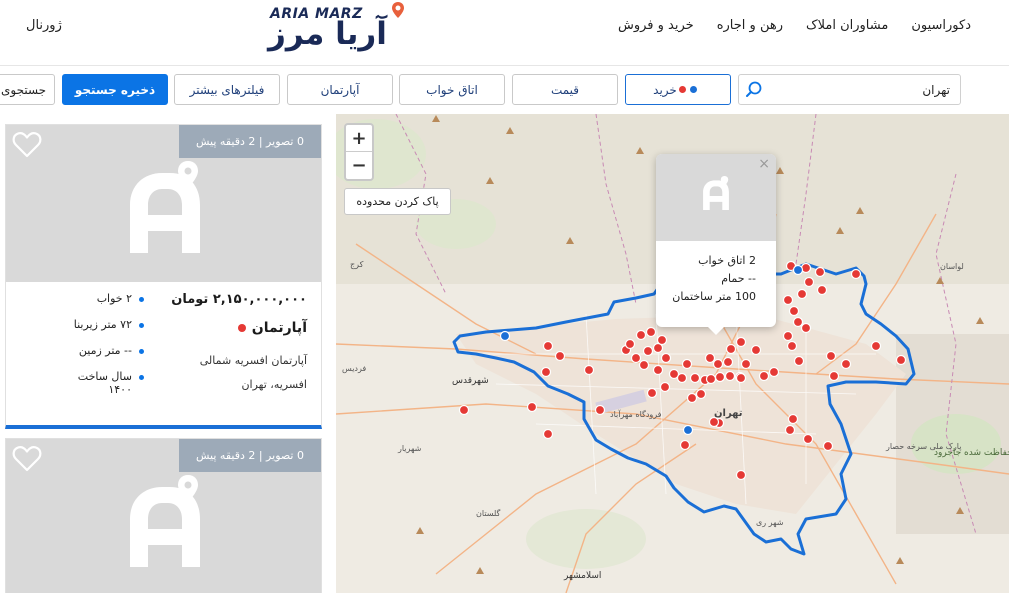 The height and width of the screenshot is (593, 1009). Describe the element at coordinates (27, 89) in the screenshot. I see `search-button: جستجوی` at that location.